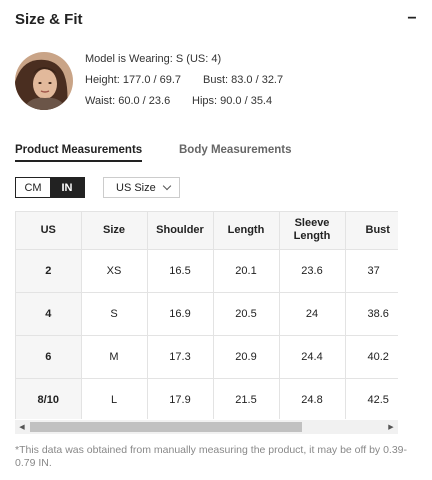  I want to click on cell-length: 20.1, so click(246, 271).